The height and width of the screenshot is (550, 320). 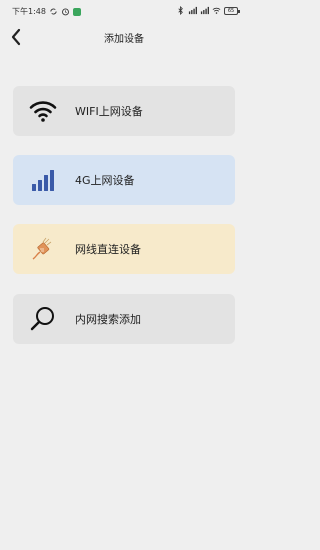 I want to click on bluetooth-icon, so click(x=180, y=10).